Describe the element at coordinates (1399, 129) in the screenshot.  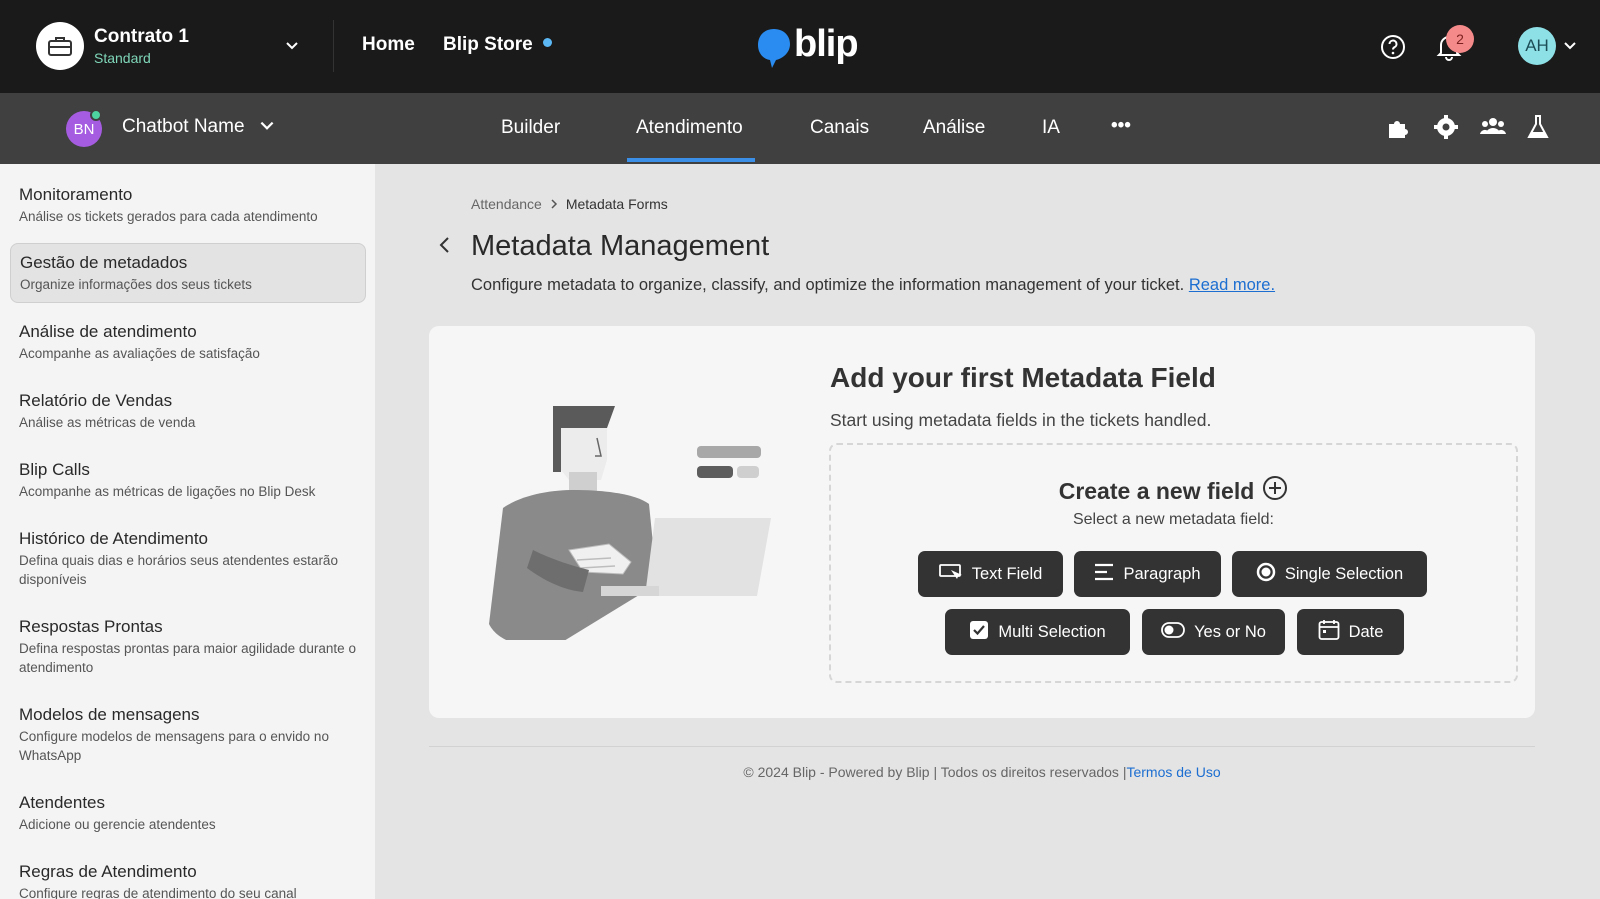
I see `puzzle-icon` at that location.